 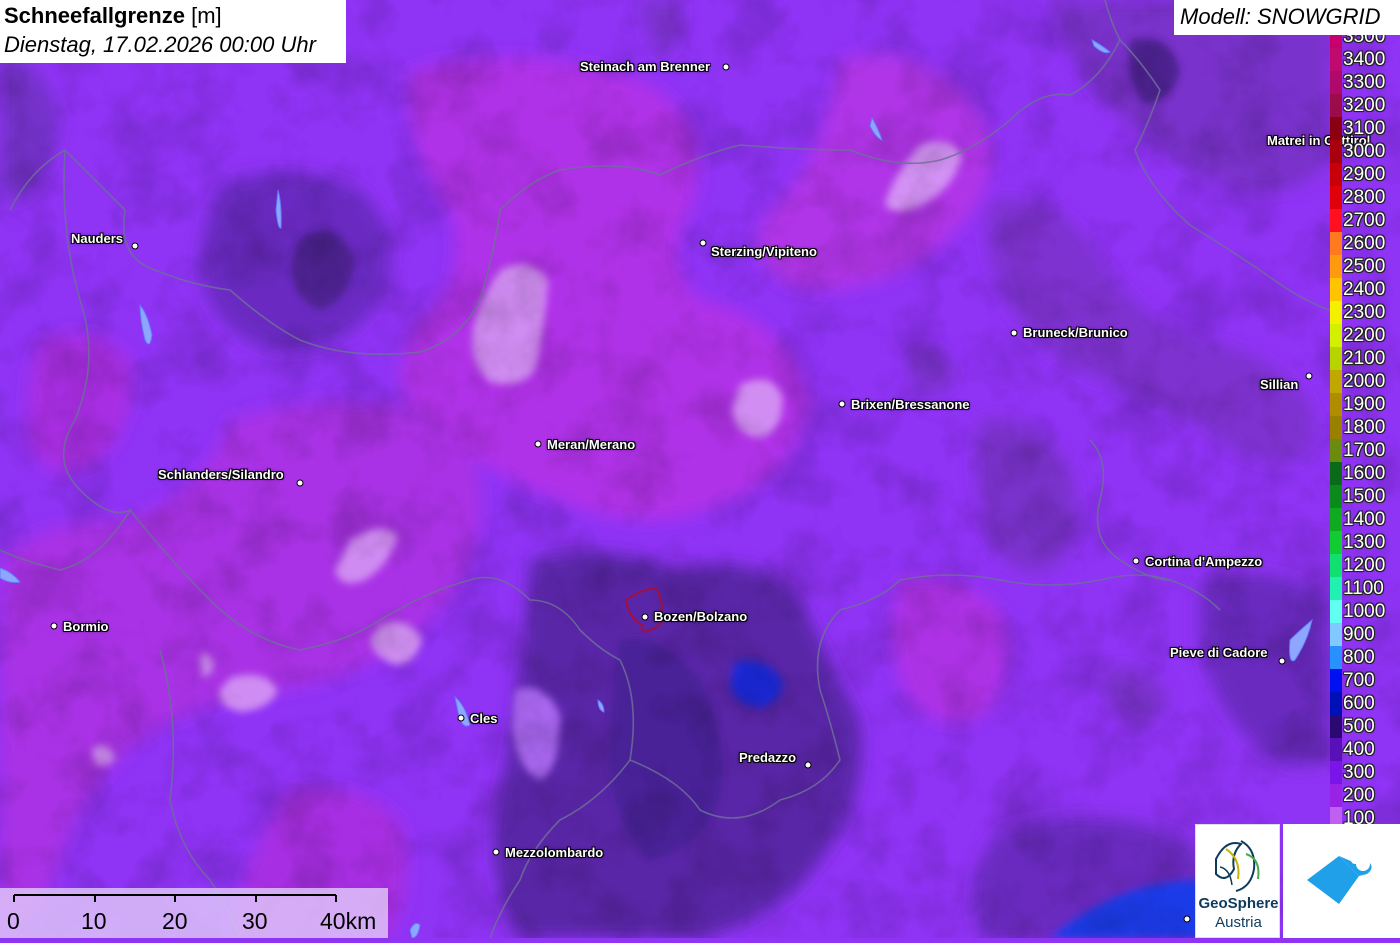 What do you see at coordinates (13, 921) in the screenshot?
I see `scalebar-label: 0` at bounding box center [13, 921].